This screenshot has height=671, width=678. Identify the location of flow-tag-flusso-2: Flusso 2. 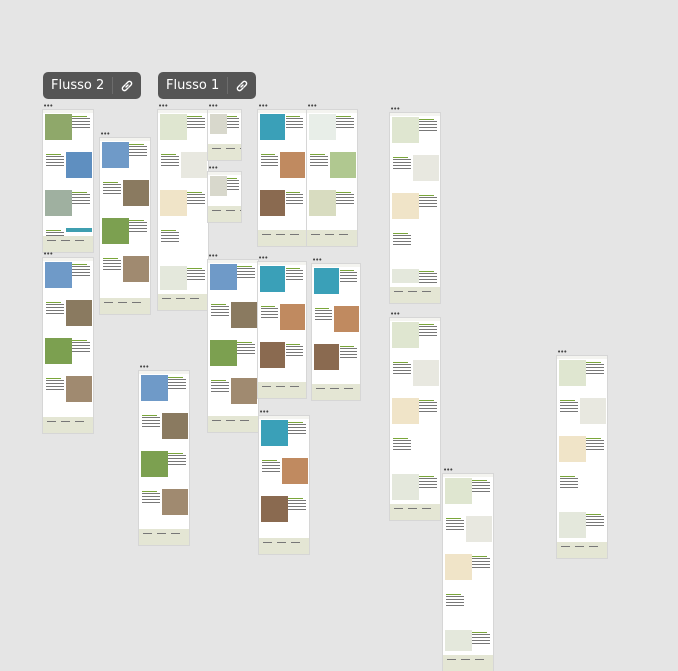
(92, 85).